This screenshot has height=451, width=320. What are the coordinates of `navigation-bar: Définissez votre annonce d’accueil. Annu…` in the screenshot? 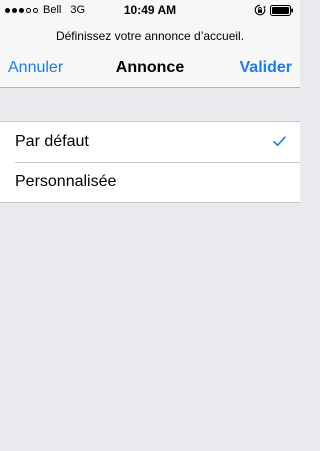 It's located at (150, 54).